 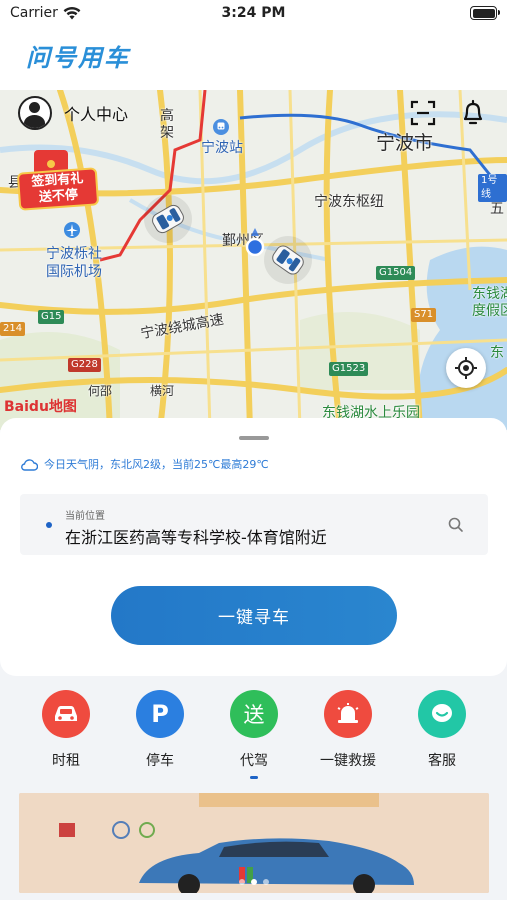 I want to click on road-shield-g1523: G1523, so click(x=349, y=369).